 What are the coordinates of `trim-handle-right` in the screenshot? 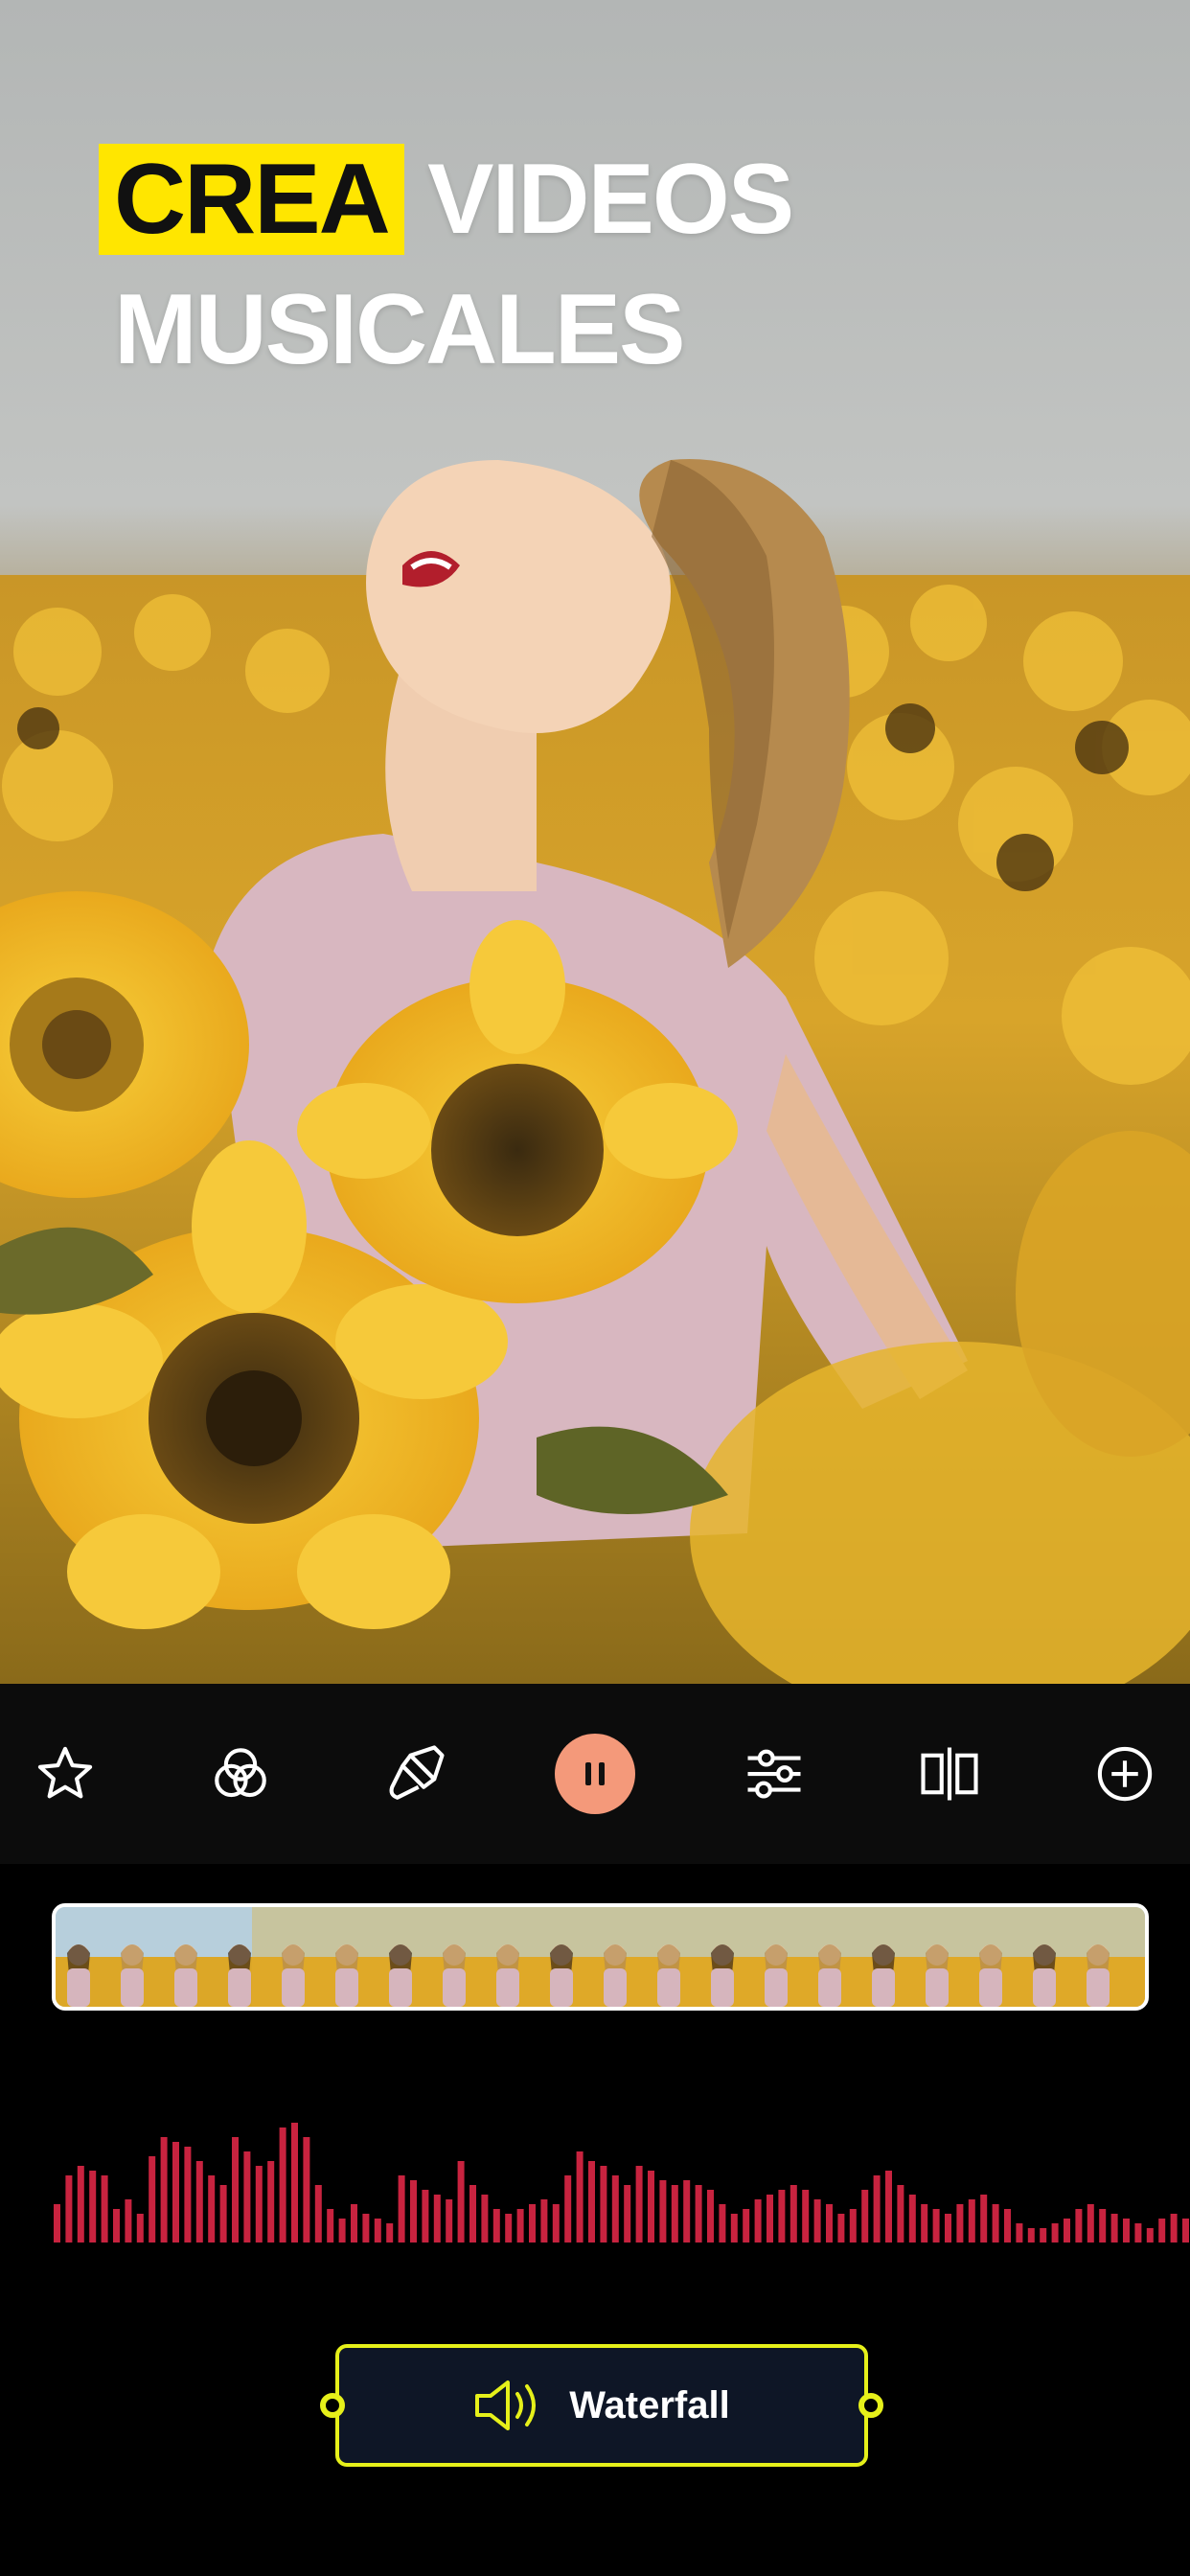 It's located at (871, 2405).